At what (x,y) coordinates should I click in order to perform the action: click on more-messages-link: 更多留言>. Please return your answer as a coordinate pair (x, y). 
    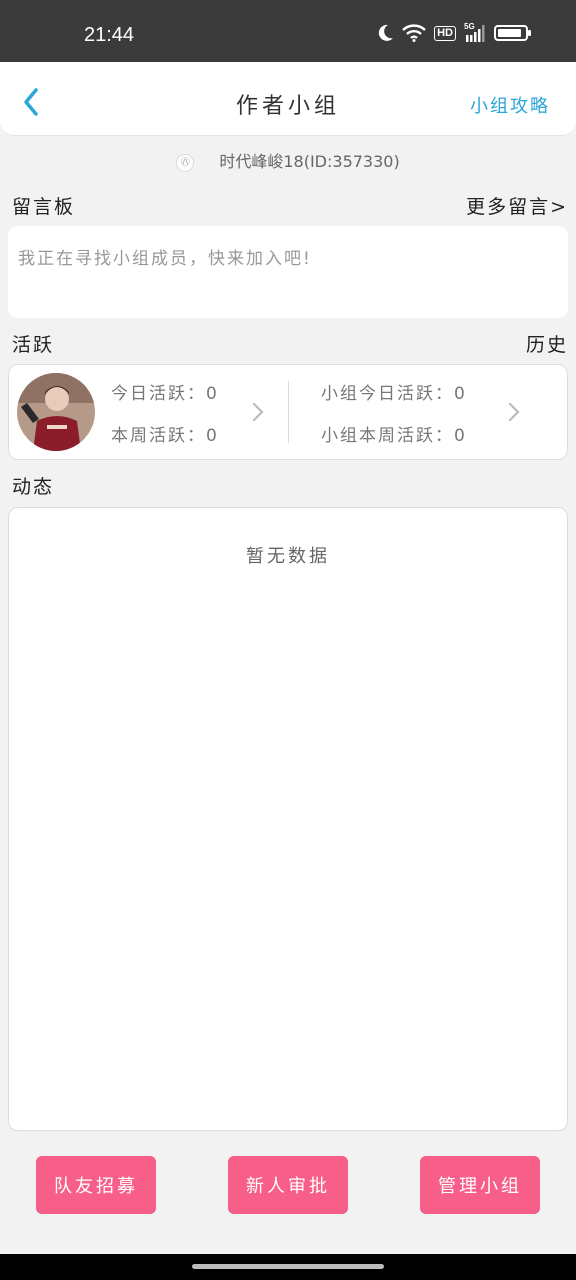
    Looking at the image, I should click on (517, 205).